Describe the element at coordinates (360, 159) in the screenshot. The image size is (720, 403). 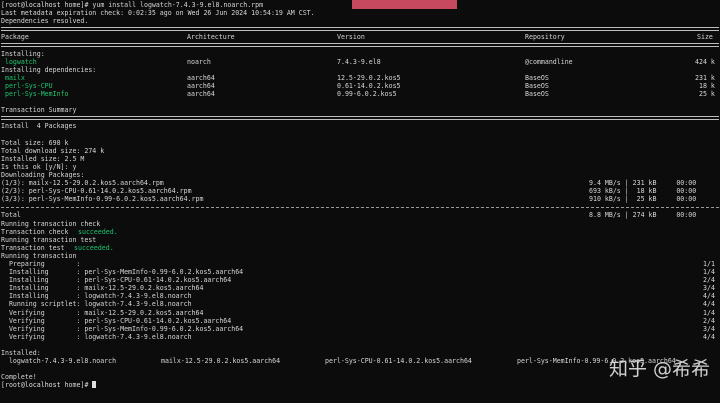
I see `output-line: Installed size: 2.5 M` at that location.